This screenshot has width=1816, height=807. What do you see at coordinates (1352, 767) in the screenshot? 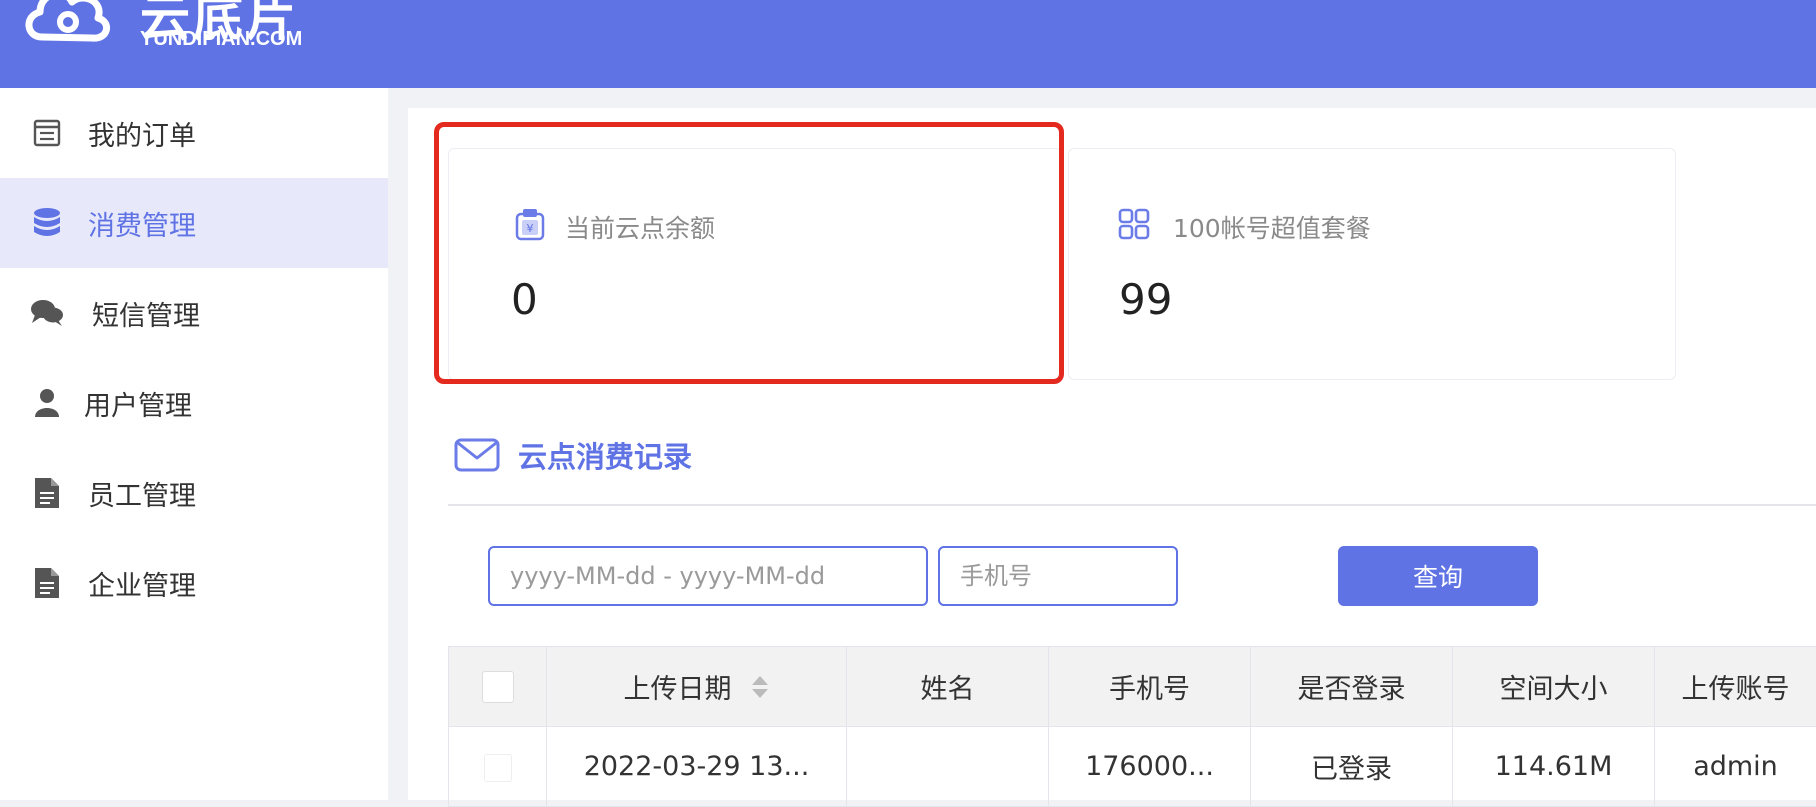
I see `cell-logged-in: 已登录` at bounding box center [1352, 767].